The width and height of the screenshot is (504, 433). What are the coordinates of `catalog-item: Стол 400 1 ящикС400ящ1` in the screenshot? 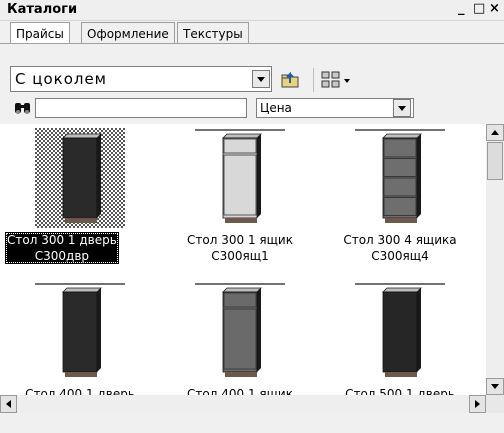 It's located at (240, 338).